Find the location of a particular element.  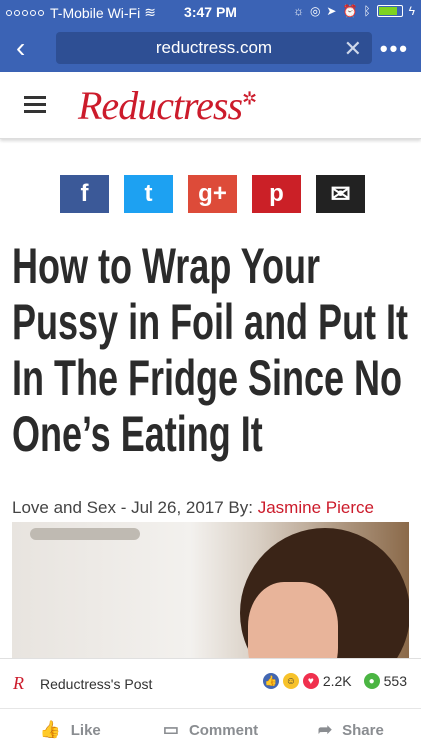

share-button: ➦ Share is located at coordinates (351, 730).